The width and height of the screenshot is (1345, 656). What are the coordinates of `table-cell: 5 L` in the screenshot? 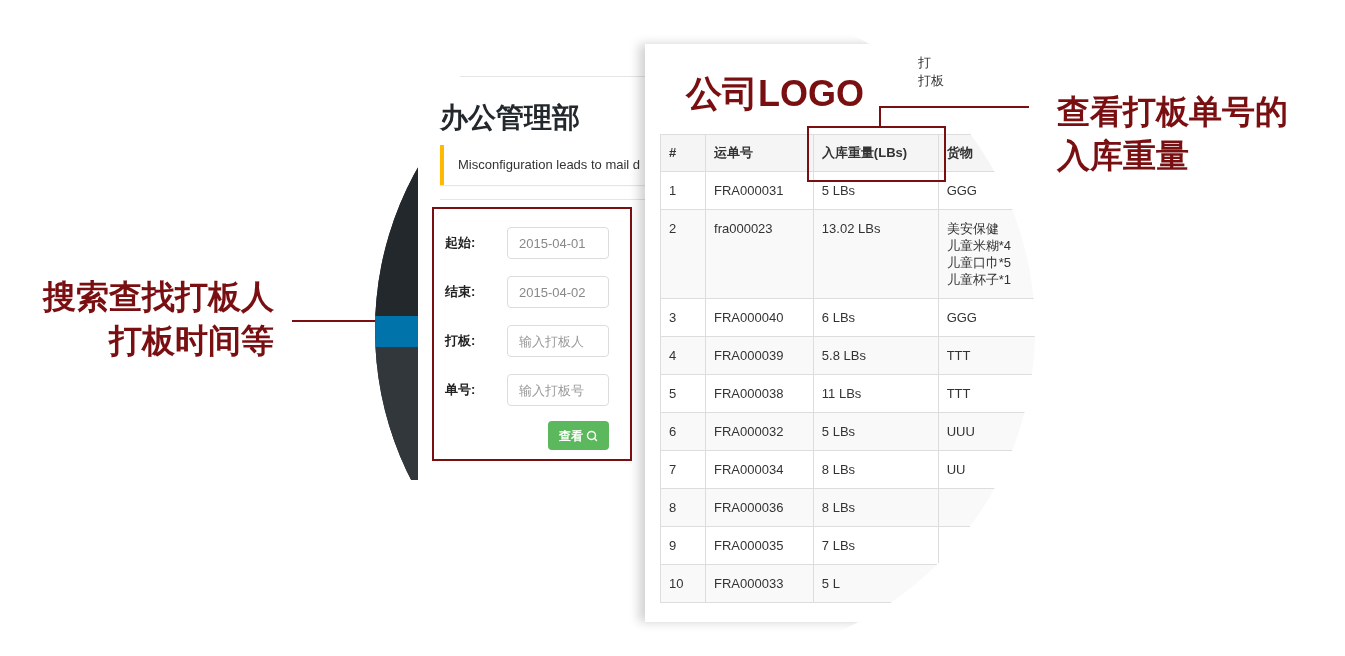 It's located at (830, 583).